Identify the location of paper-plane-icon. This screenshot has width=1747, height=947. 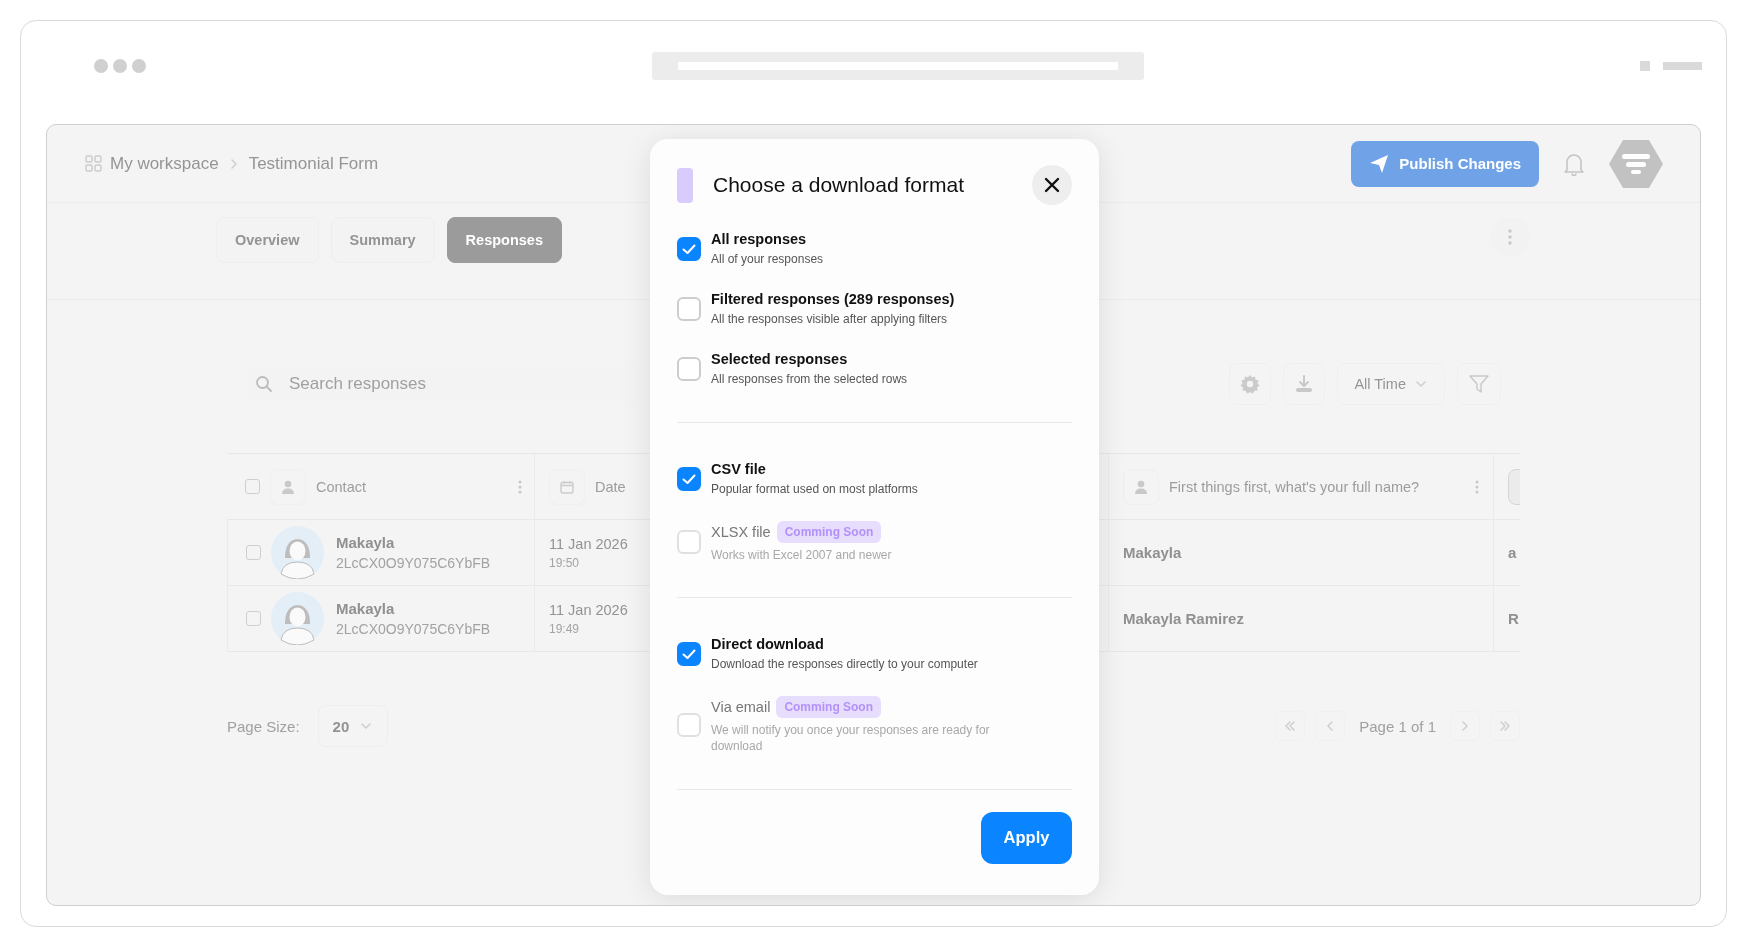
(1379, 163).